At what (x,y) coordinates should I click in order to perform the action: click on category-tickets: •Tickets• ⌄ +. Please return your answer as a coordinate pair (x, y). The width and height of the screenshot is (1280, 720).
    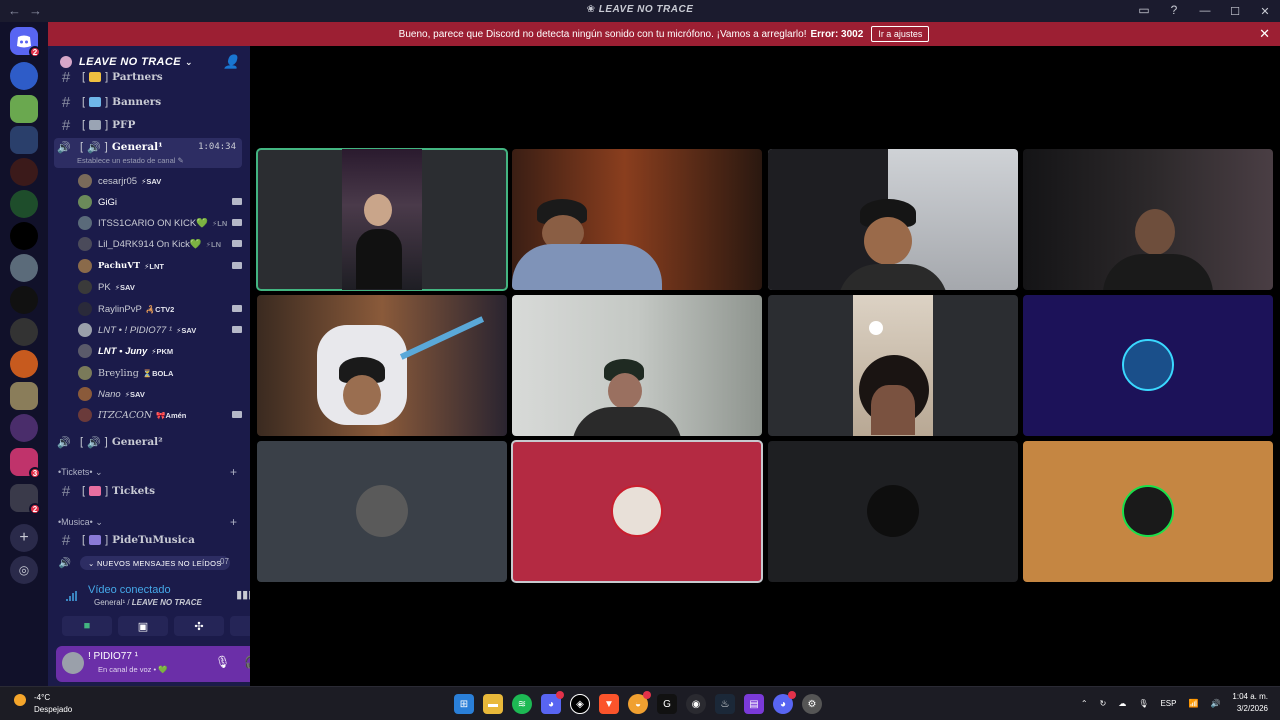
    Looking at the image, I should click on (147, 472).